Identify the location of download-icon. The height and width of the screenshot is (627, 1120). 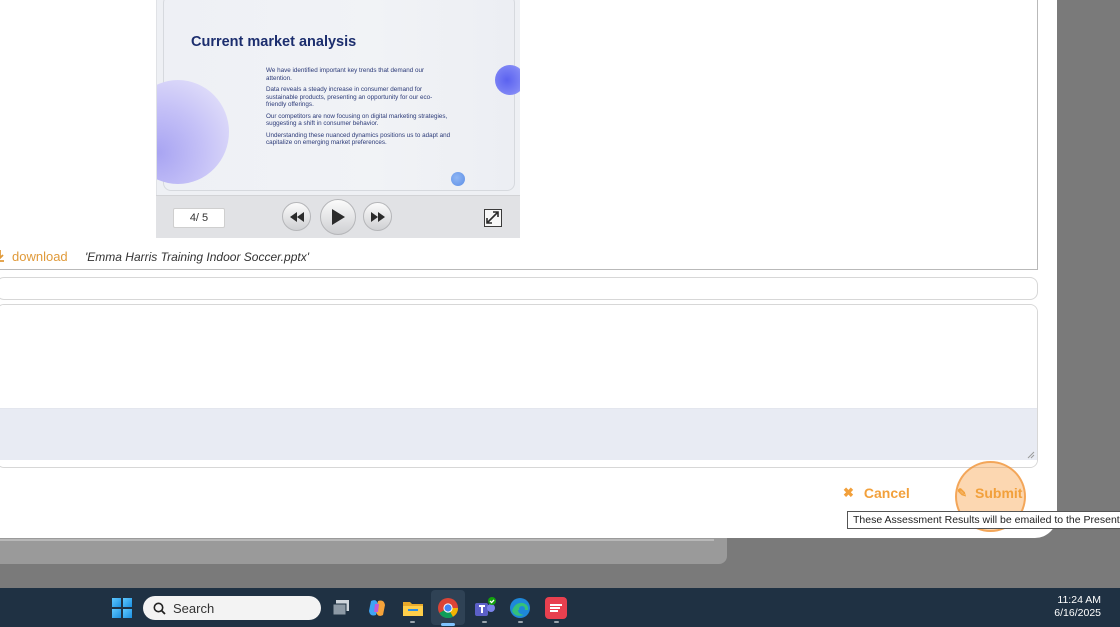
(2, 256).